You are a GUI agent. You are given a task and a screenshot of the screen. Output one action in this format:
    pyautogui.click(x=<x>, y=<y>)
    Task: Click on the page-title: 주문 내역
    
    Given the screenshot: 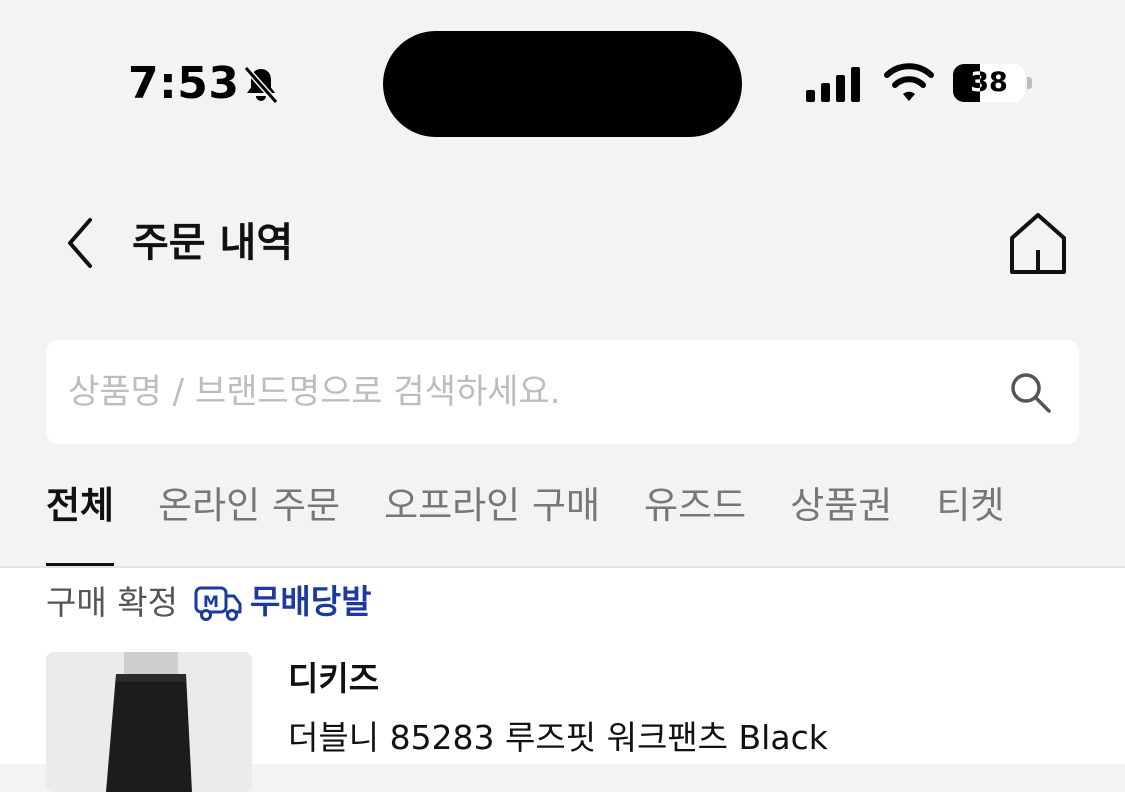 What is the action you would take?
    pyautogui.click(x=213, y=243)
    